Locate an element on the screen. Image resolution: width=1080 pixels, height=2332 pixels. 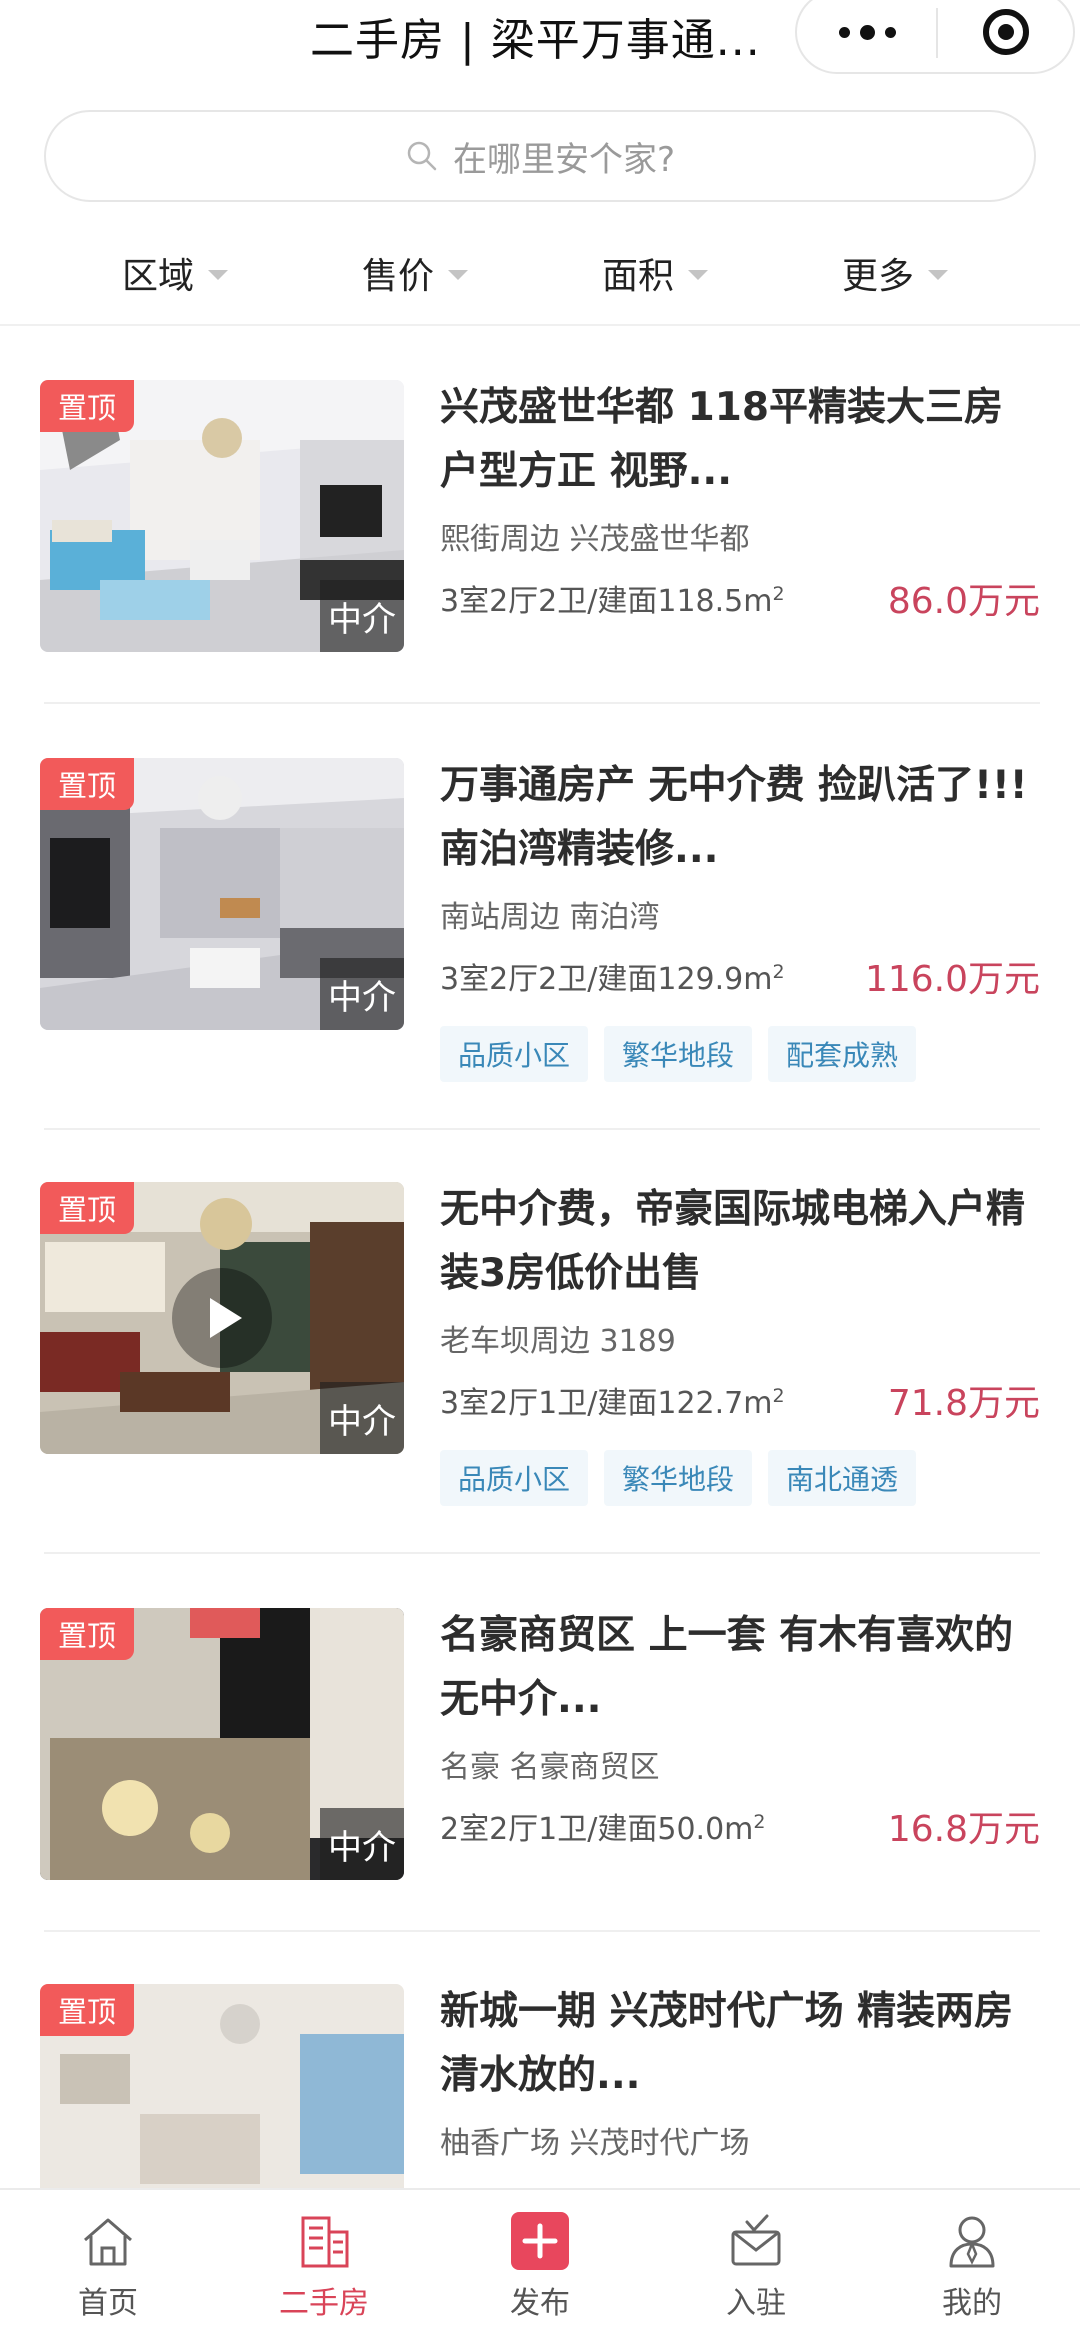
listing-location: 熙街周边 兴茂盛世华都 is located at coordinates (595, 539).